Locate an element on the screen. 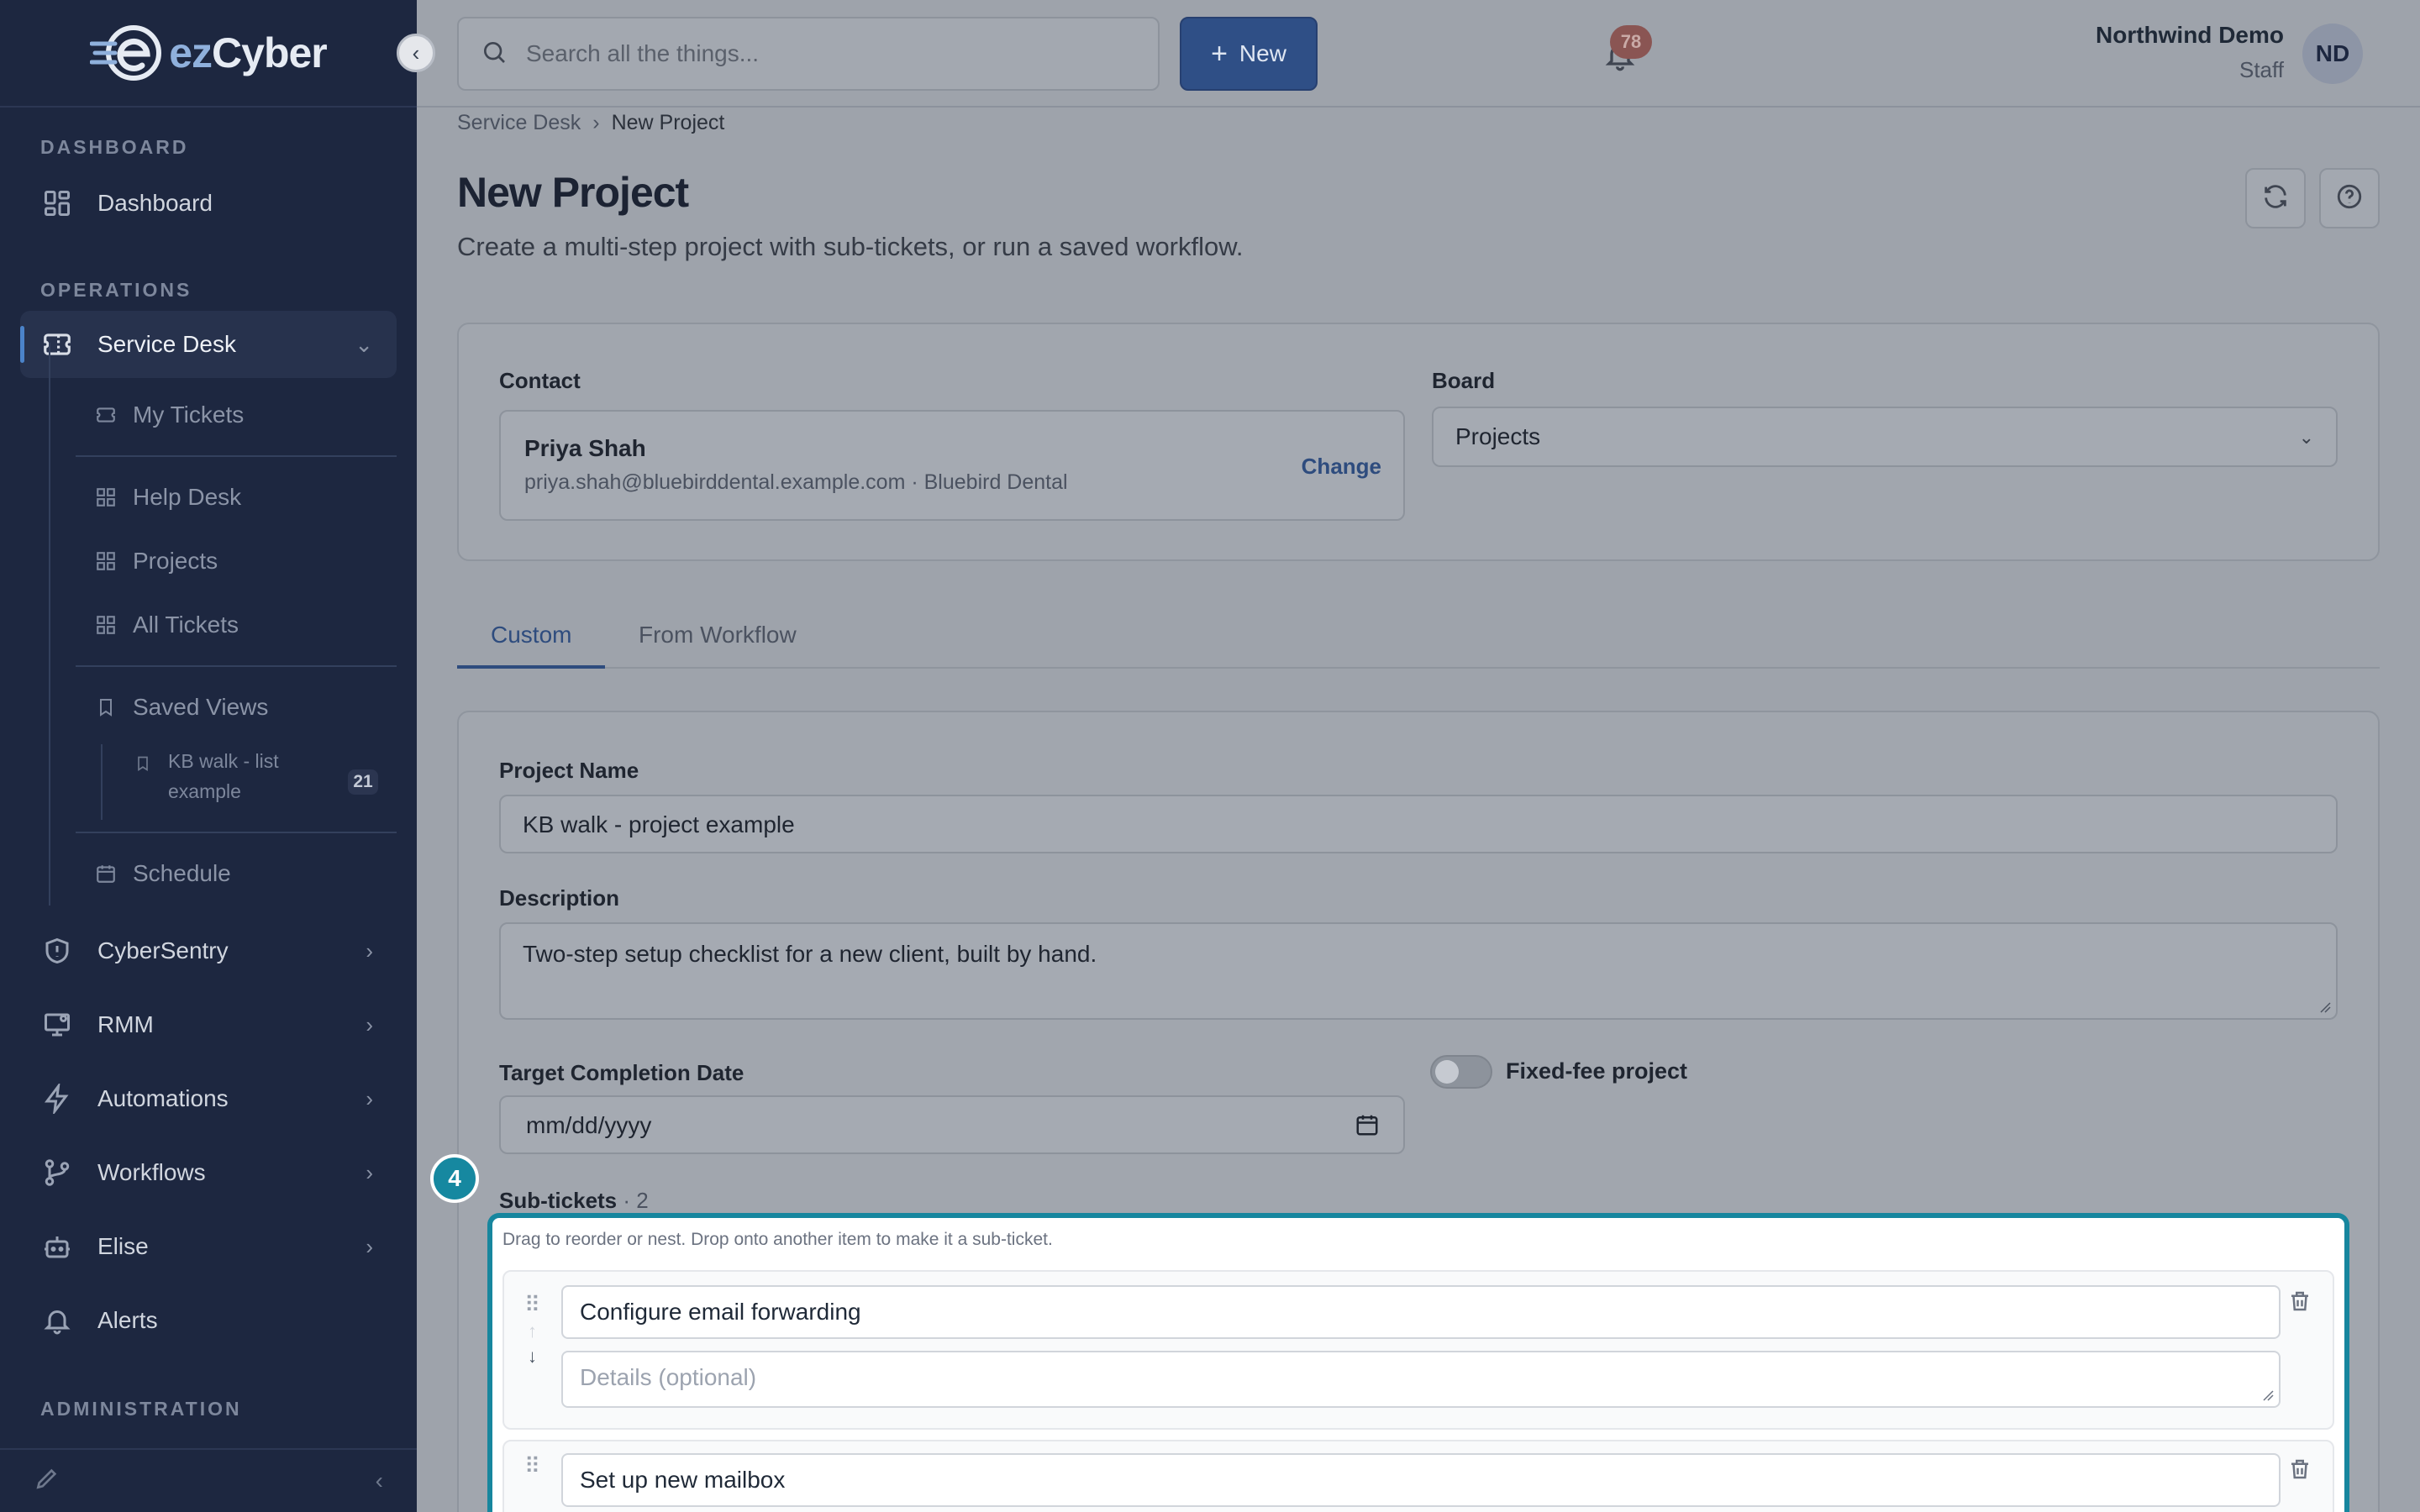  sidebar-item-all-tickets: All Tickets is located at coordinates (166, 625).